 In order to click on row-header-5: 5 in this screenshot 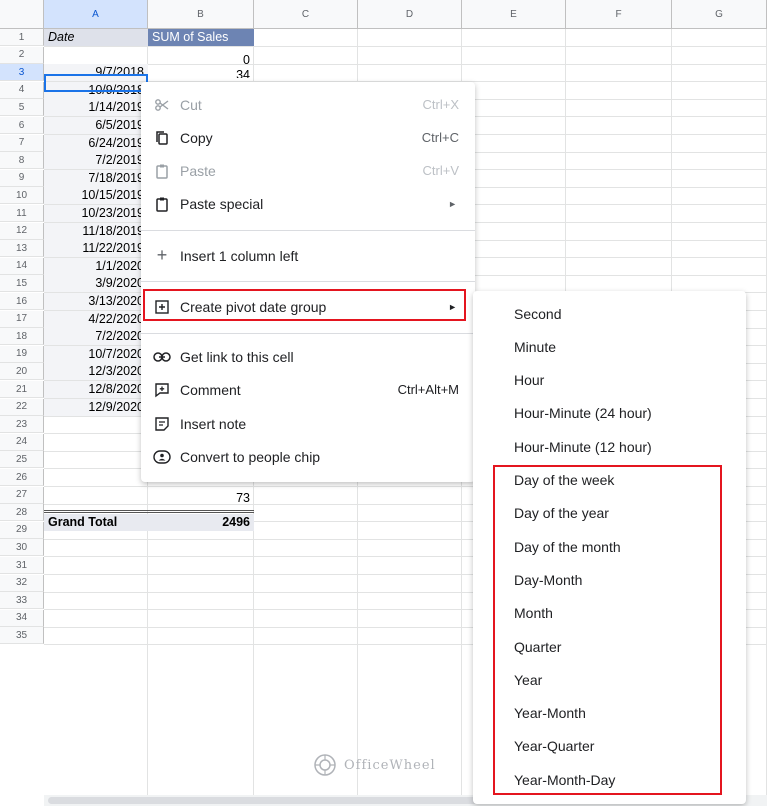, I will do `click(22, 108)`.